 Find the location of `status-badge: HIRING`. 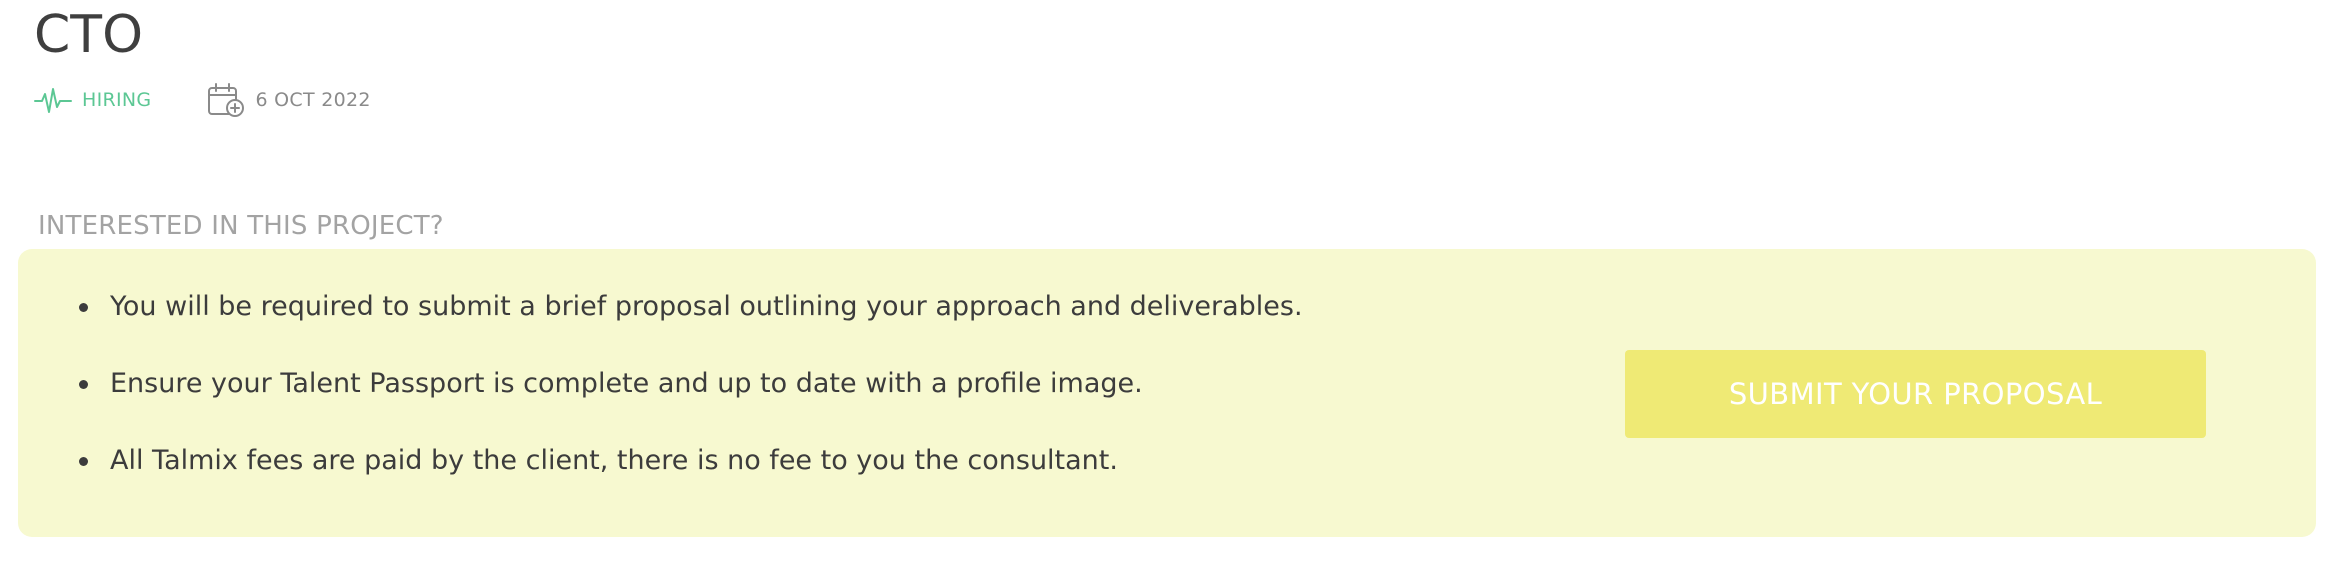

status-badge: HIRING is located at coordinates (92, 100).